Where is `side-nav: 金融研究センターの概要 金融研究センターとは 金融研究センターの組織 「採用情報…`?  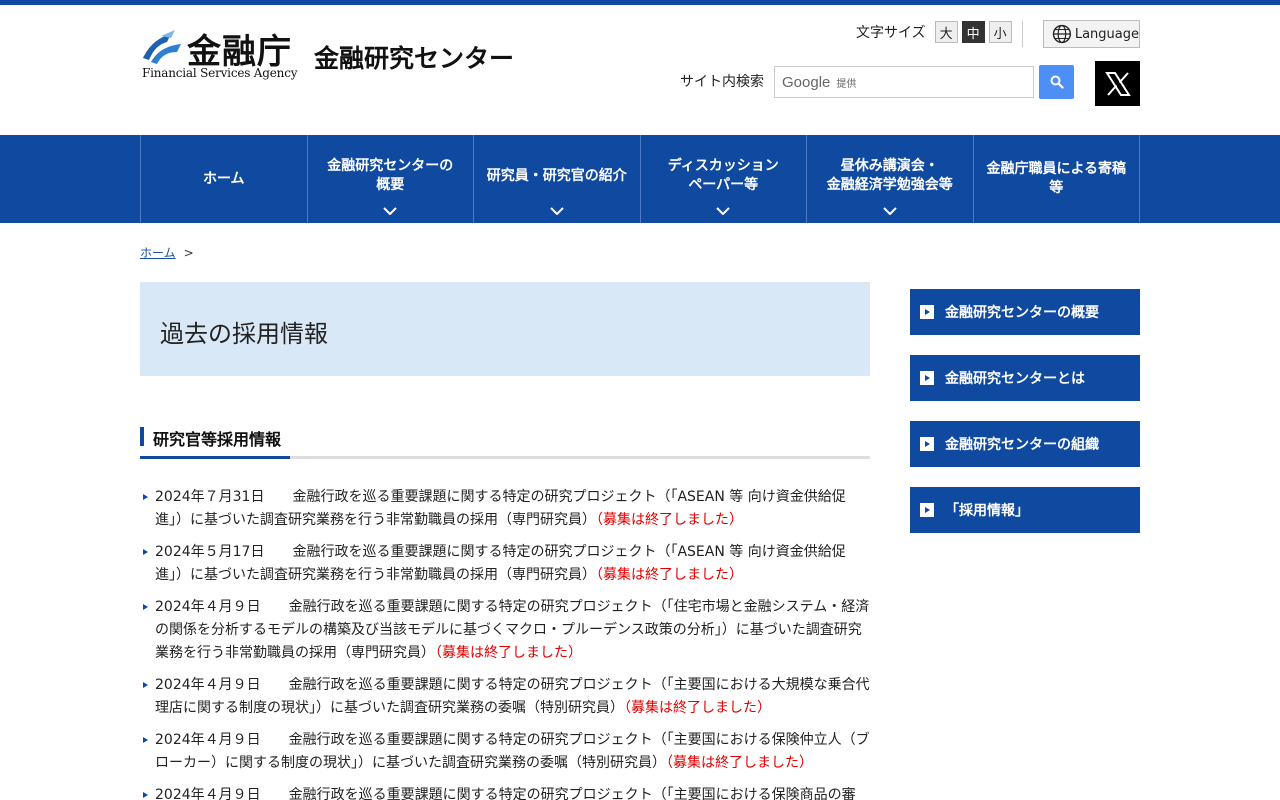
side-nav: 金融研究センターの概要 金融研究センターとは 金融研究センターの組織 「採用情報… is located at coordinates (1025, 421).